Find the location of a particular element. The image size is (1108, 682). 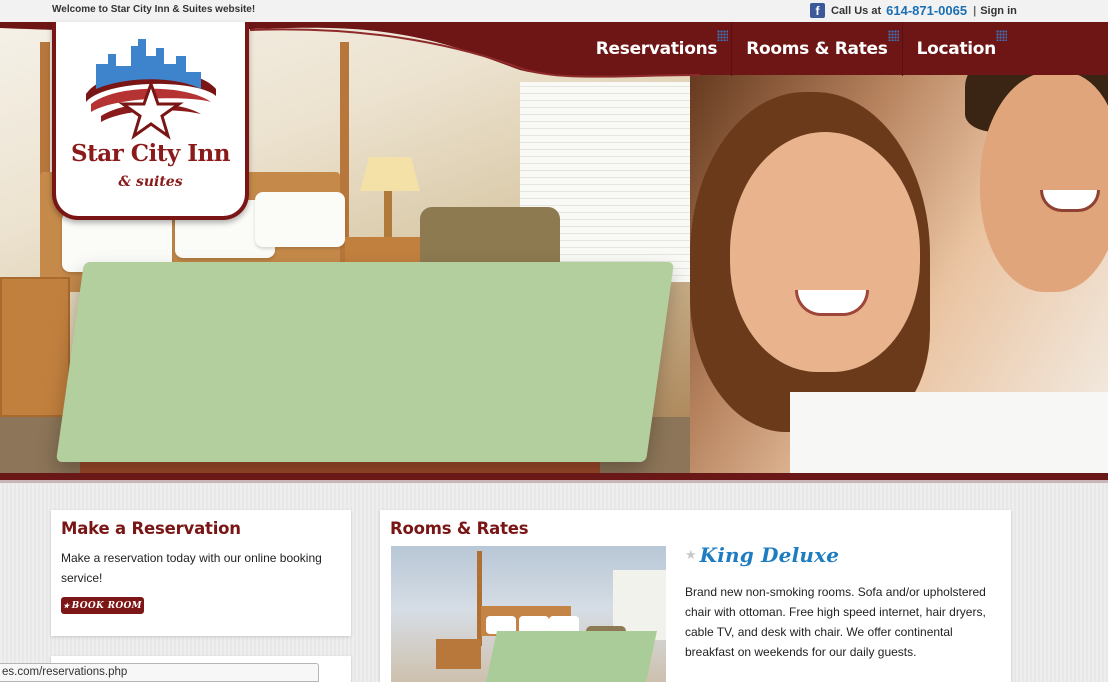

contact-bar: f Call Us at 614-871-0065 | Sign in is located at coordinates (913, 10).